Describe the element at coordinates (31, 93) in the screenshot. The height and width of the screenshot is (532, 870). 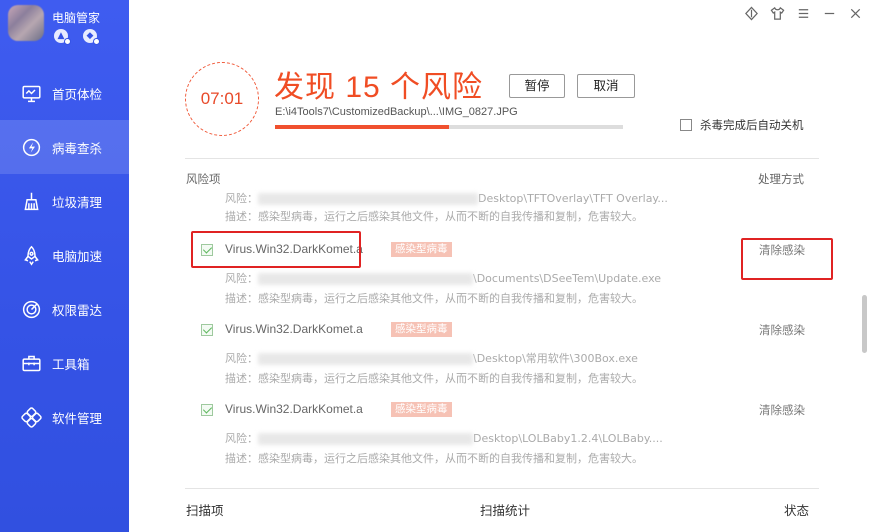
I see `monitor-icon` at that location.